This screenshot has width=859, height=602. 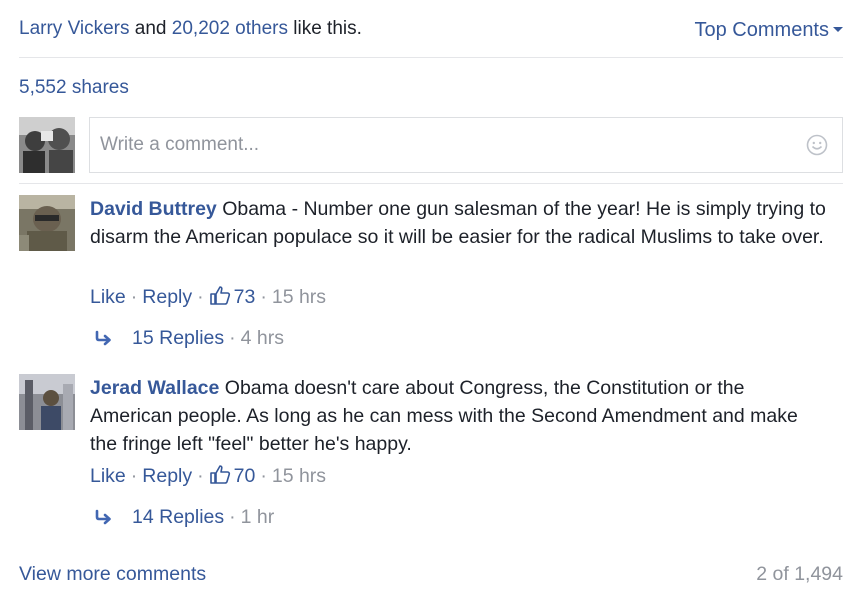 What do you see at coordinates (838, 29) in the screenshot?
I see `caret-down-icon` at bounding box center [838, 29].